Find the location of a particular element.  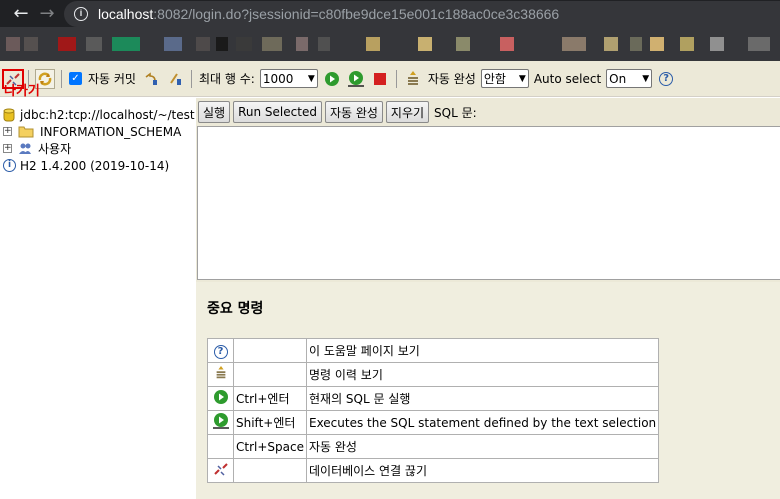

history-button is located at coordinates (413, 79).